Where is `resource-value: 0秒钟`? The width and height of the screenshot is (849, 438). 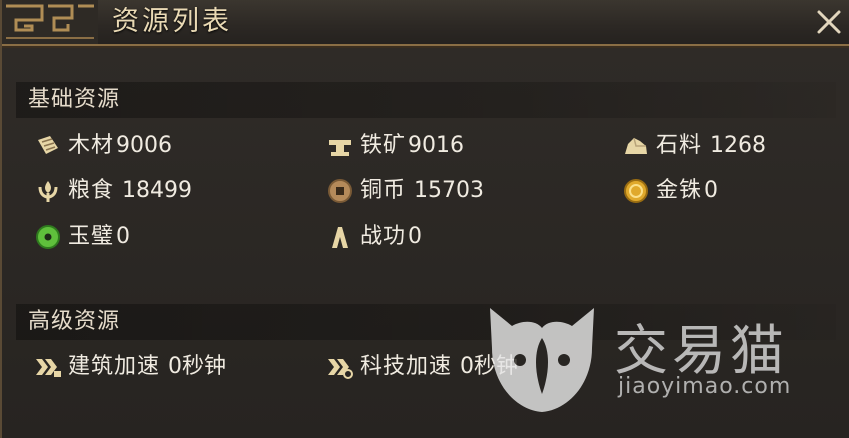 resource-value: 0秒钟 is located at coordinates (197, 366).